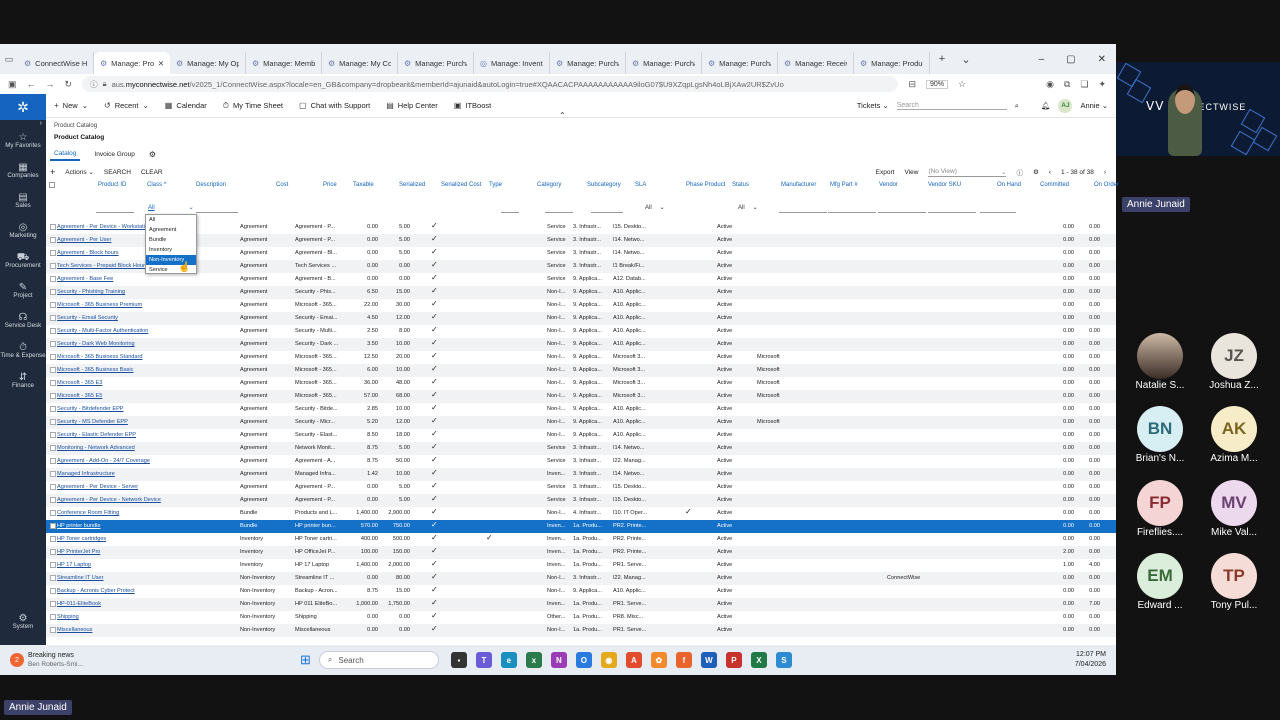  Describe the element at coordinates (305, 660) in the screenshot. I see `windows-start-icon: ⊞` at that location.